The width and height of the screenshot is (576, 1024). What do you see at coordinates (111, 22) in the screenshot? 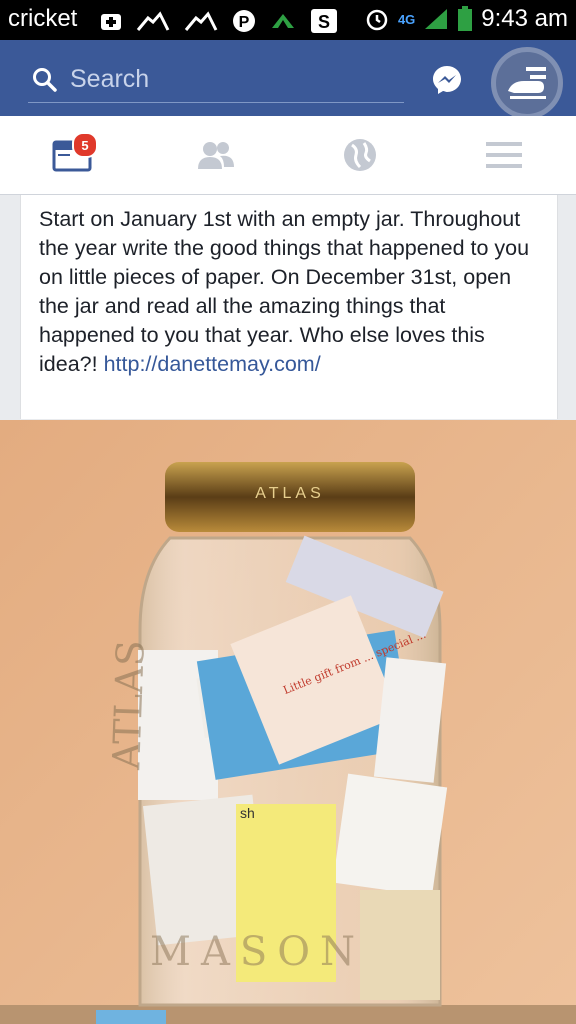
I see `medical-bag-icon` at bounding box center [111, 22].